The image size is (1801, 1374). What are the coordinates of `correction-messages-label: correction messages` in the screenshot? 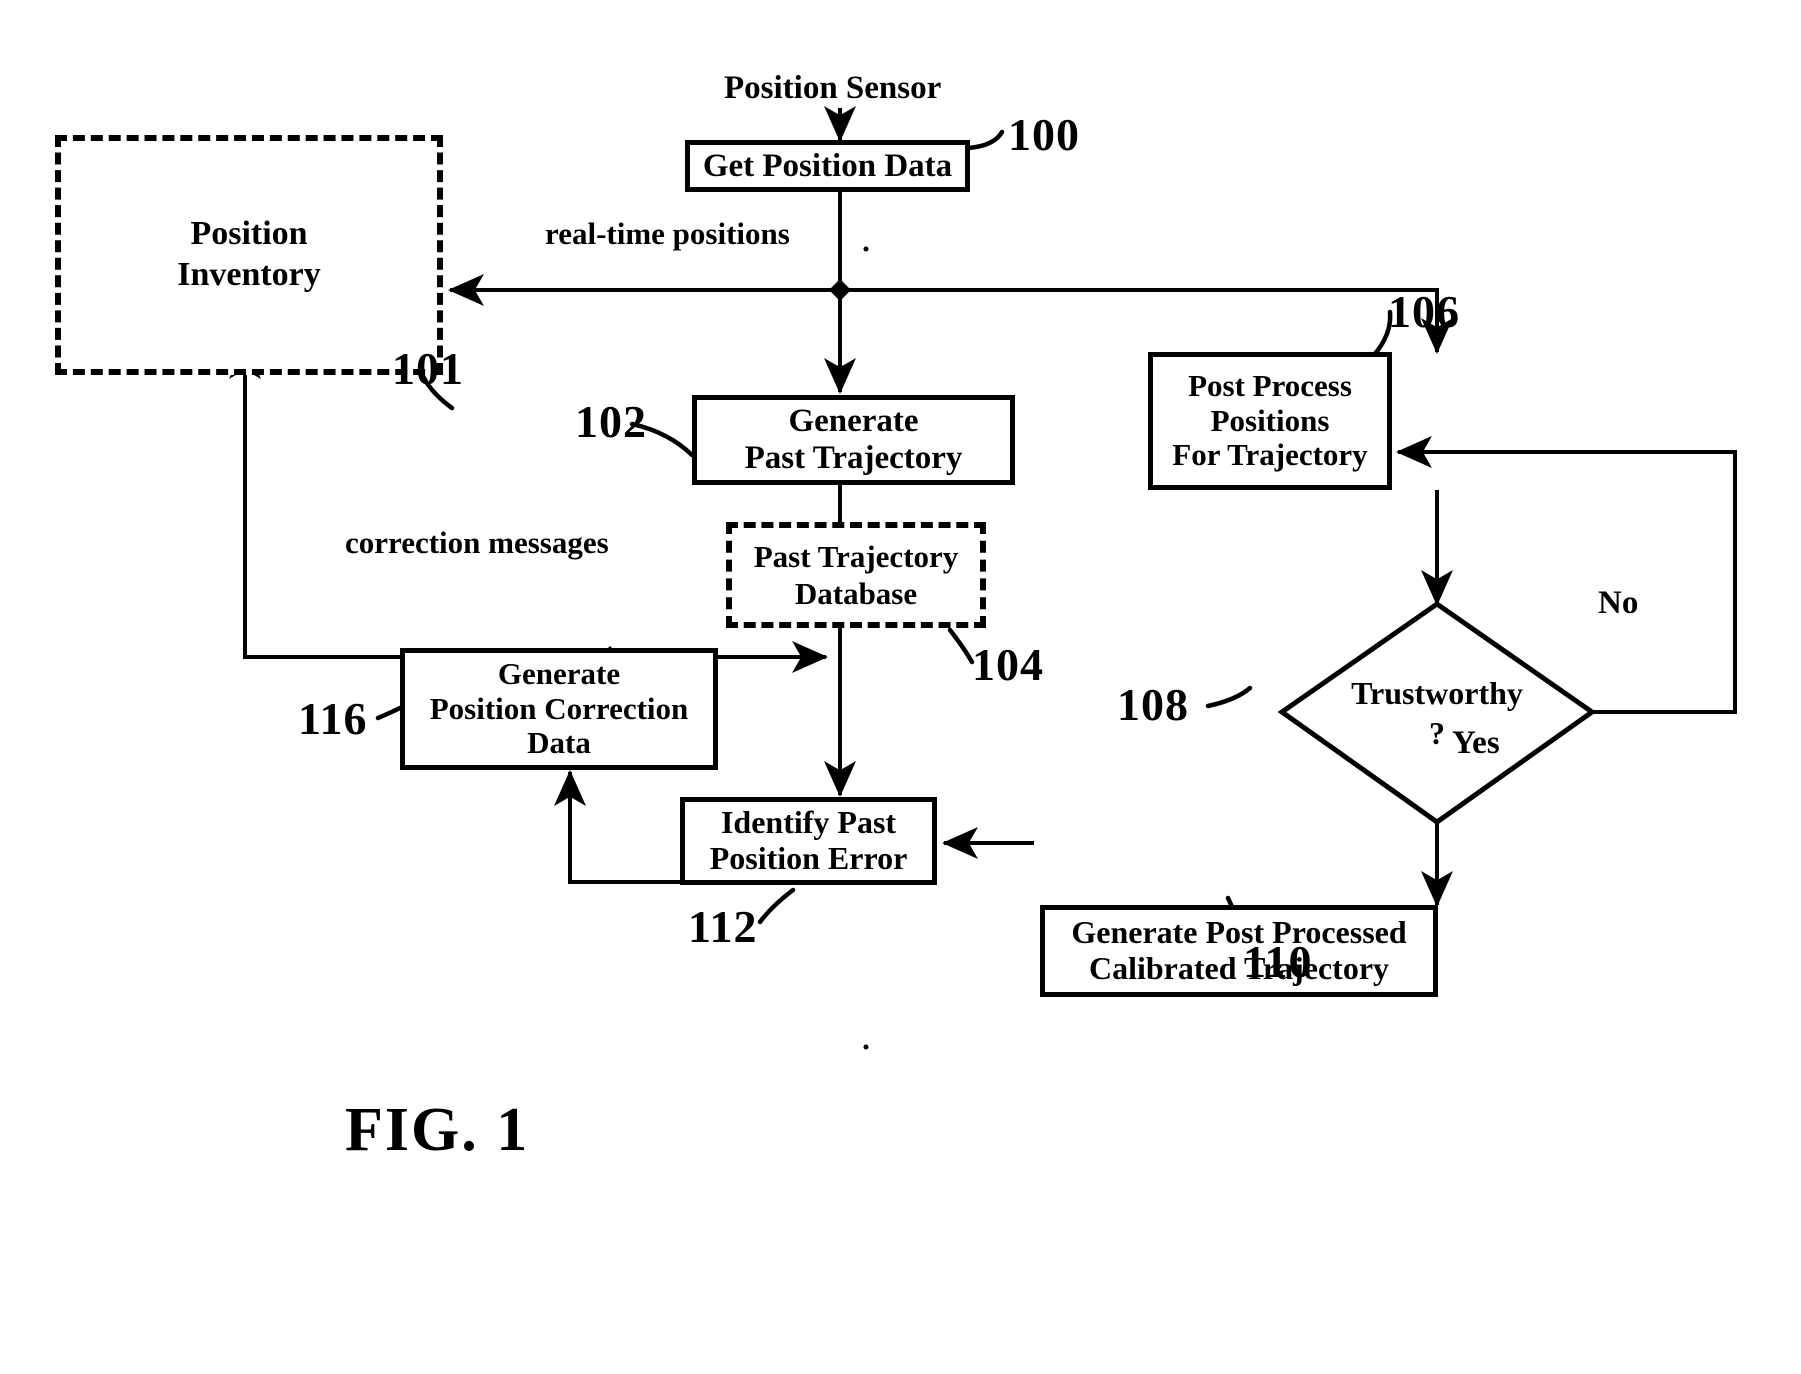 It's located at (477, 542).